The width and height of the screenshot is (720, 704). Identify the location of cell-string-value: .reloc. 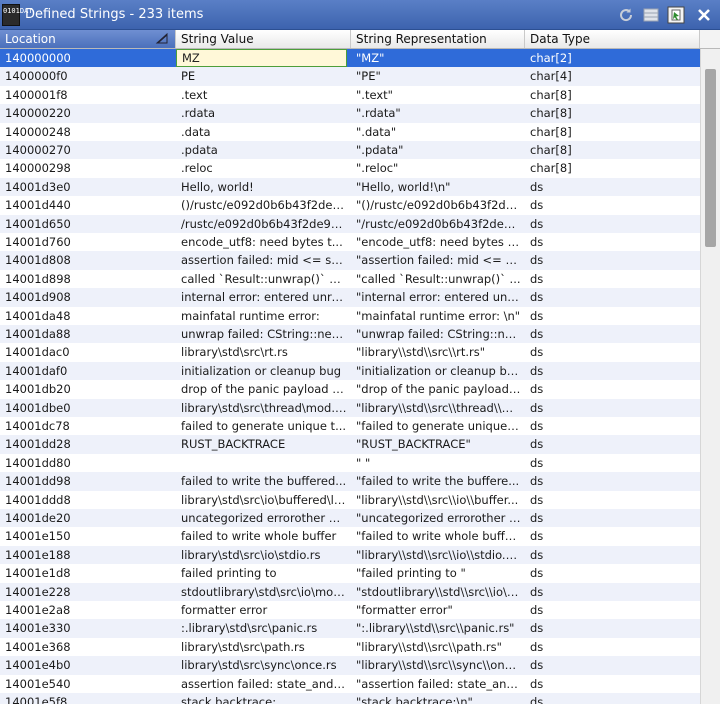
(261, 168).